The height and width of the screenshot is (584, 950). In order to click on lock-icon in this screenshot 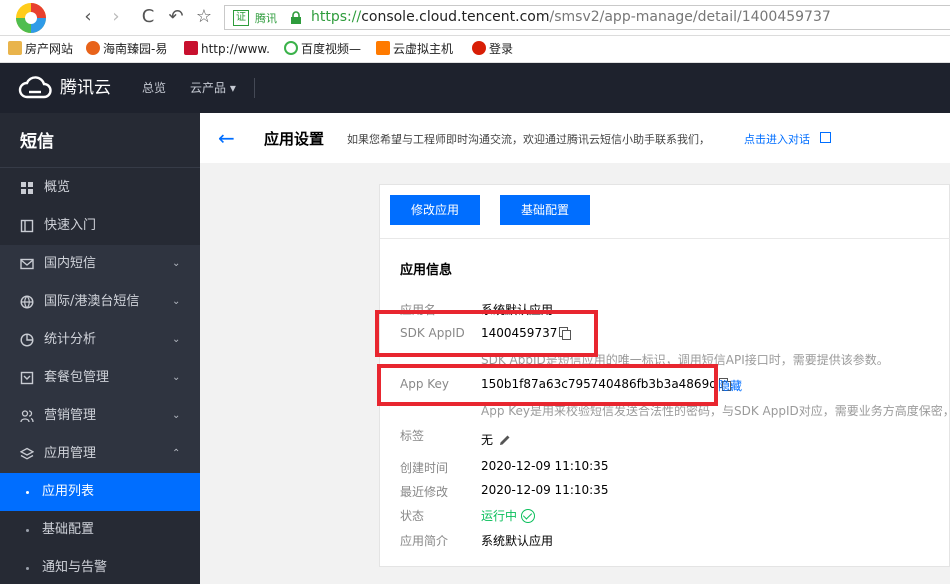, I will do `click(296, 17)`.